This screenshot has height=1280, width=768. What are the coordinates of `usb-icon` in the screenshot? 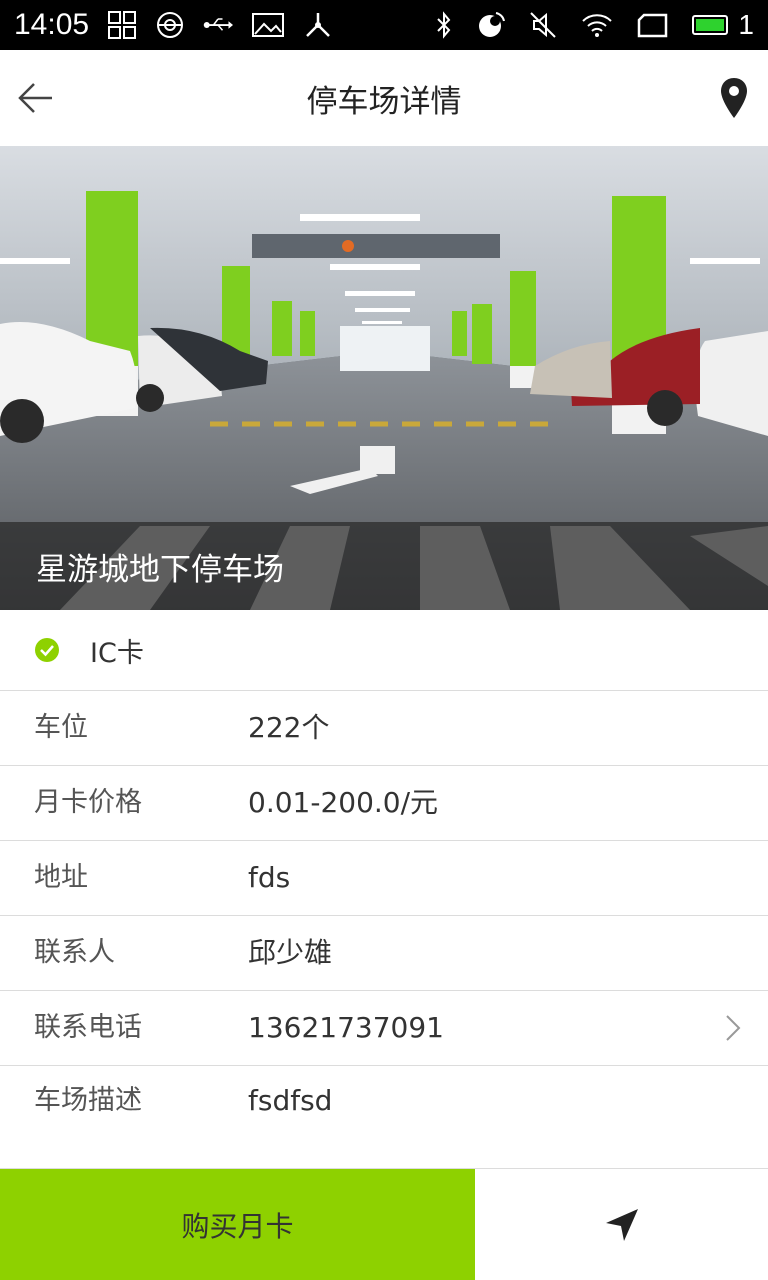 It's located at (218, 24).